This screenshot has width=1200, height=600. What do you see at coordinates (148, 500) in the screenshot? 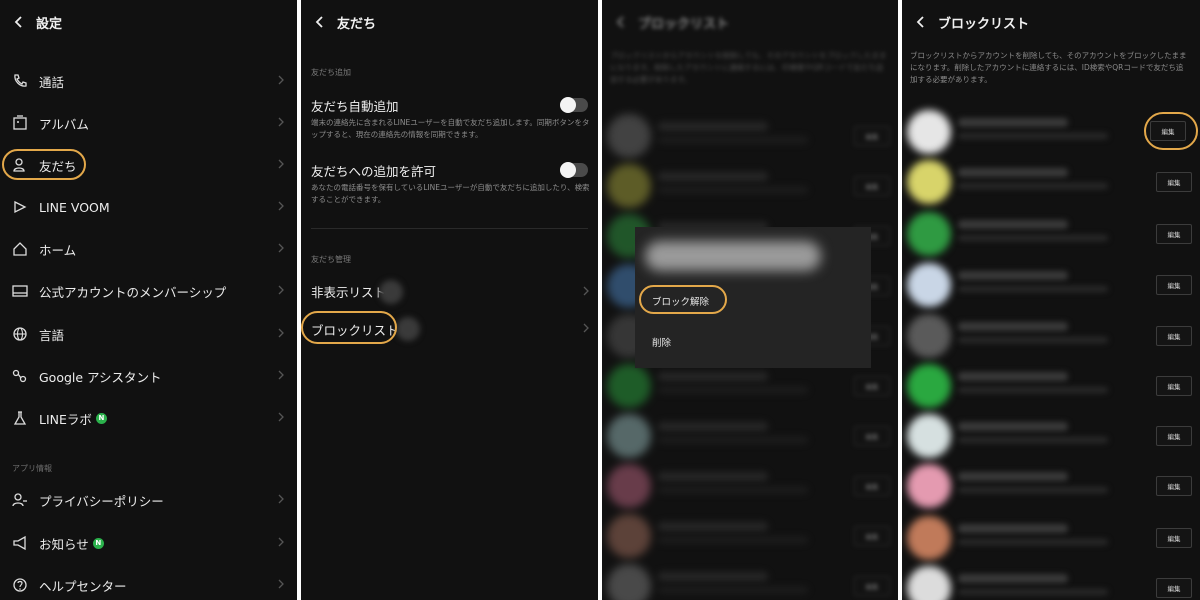
I see `settings-item-privacy-policy: プライバシーポリシー` at bounding box center [148, 500].